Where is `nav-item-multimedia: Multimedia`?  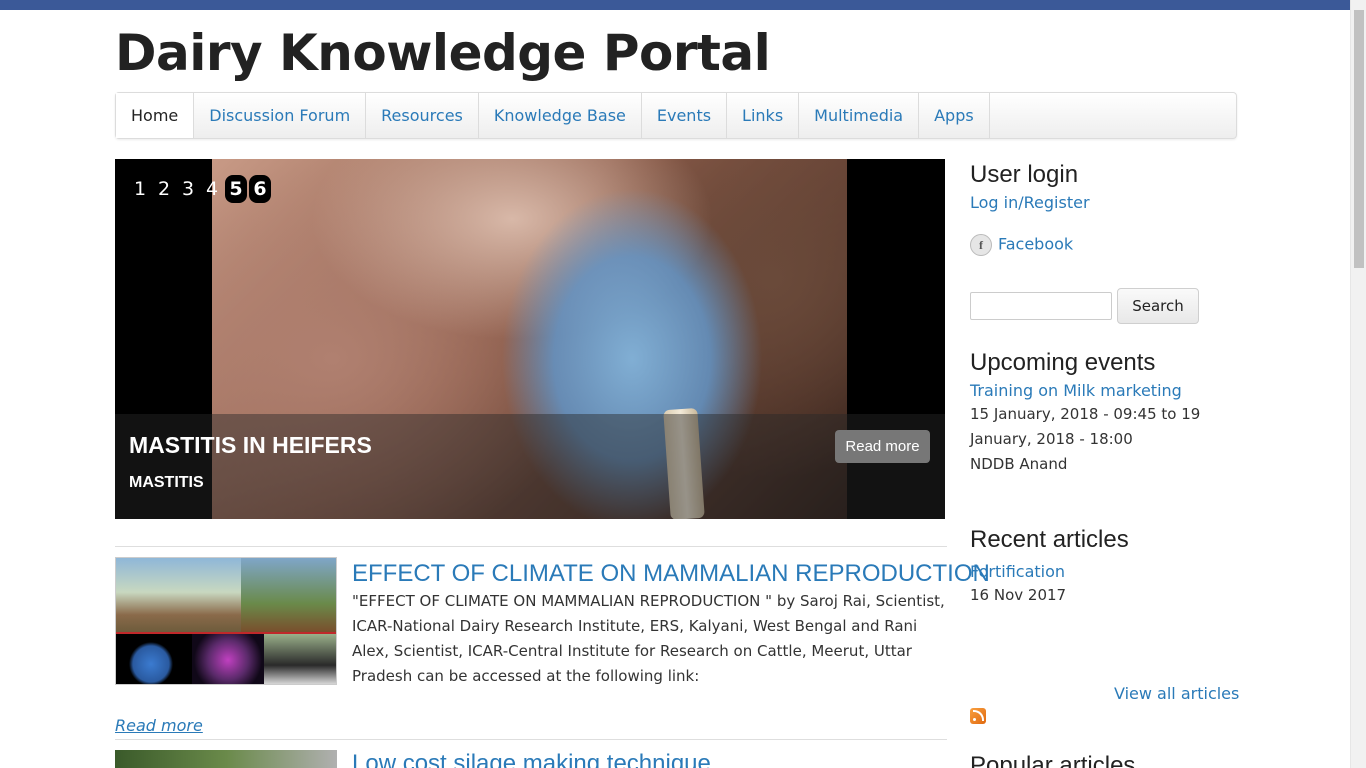
nav-item-multimedia: Multimedia is located at coordinates (859, 115).